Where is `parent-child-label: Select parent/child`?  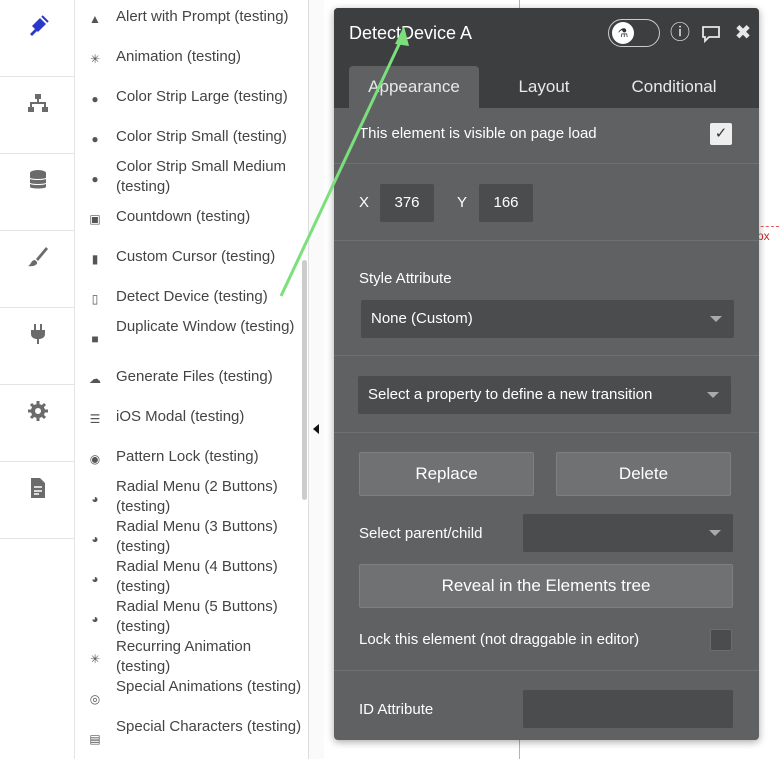 parent-child-label: Select parent/child is located at coordinates (421, 533).